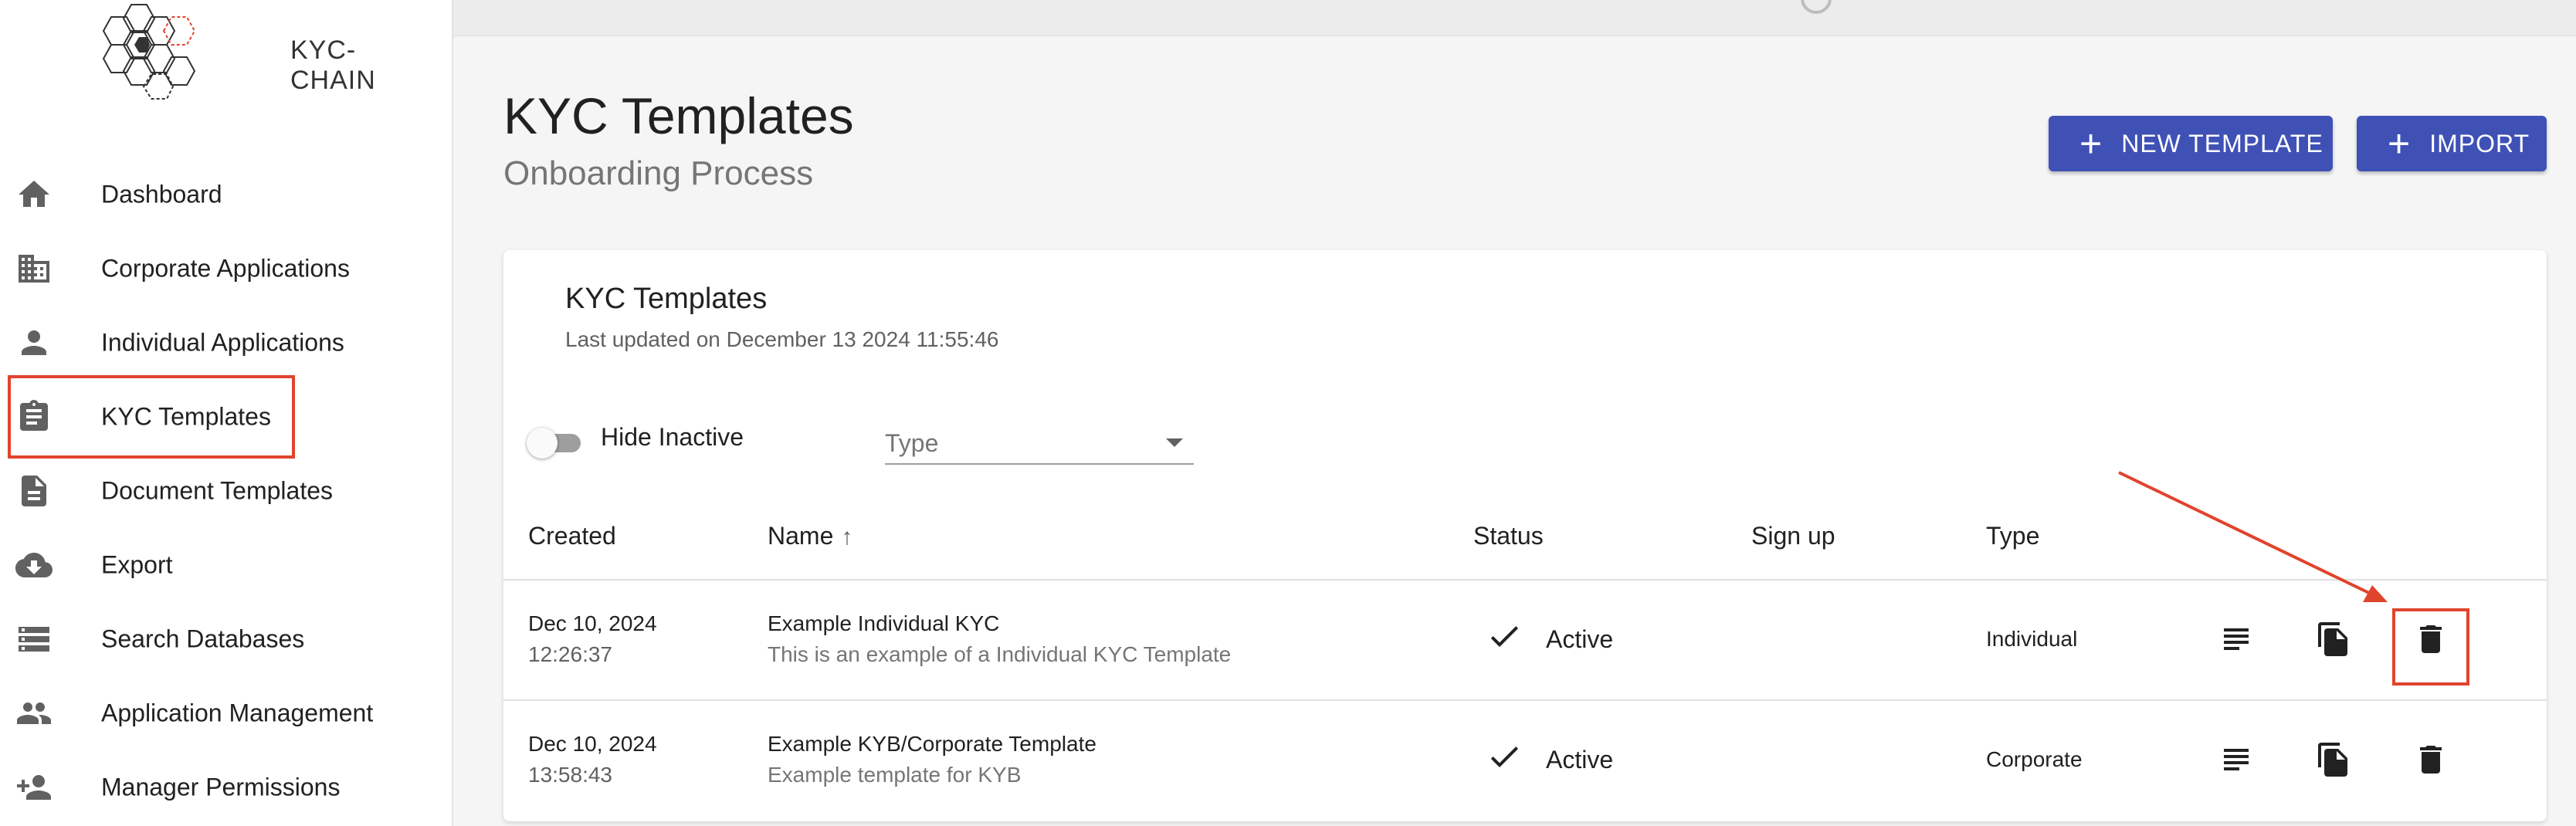 The image size is (2576, 826). Describe the element at coordinates (34, 342) in the screenshot. I see `person-icon` at that location.